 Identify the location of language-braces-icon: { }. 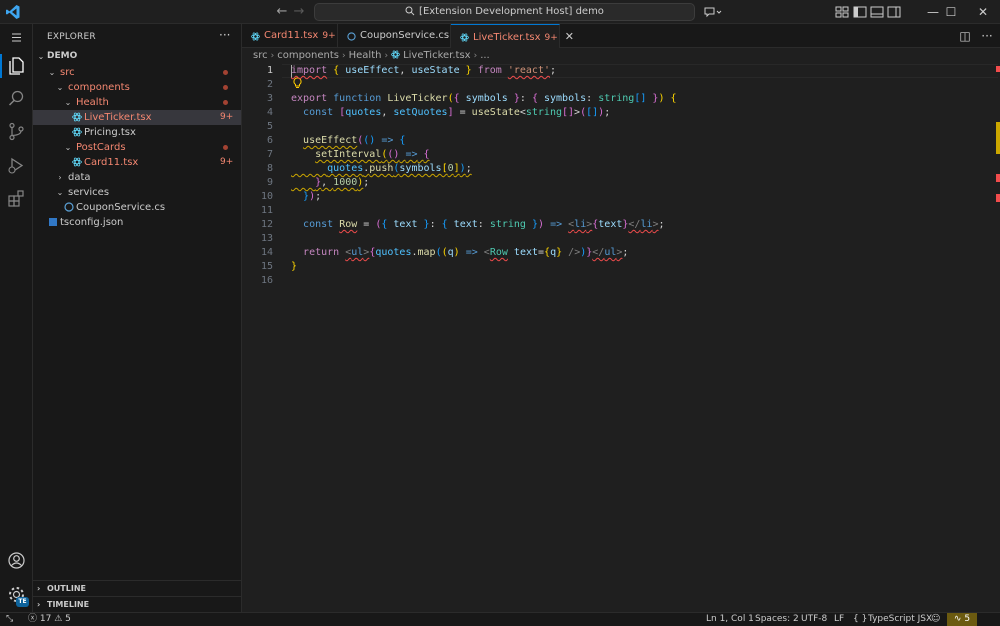
(860, 619).